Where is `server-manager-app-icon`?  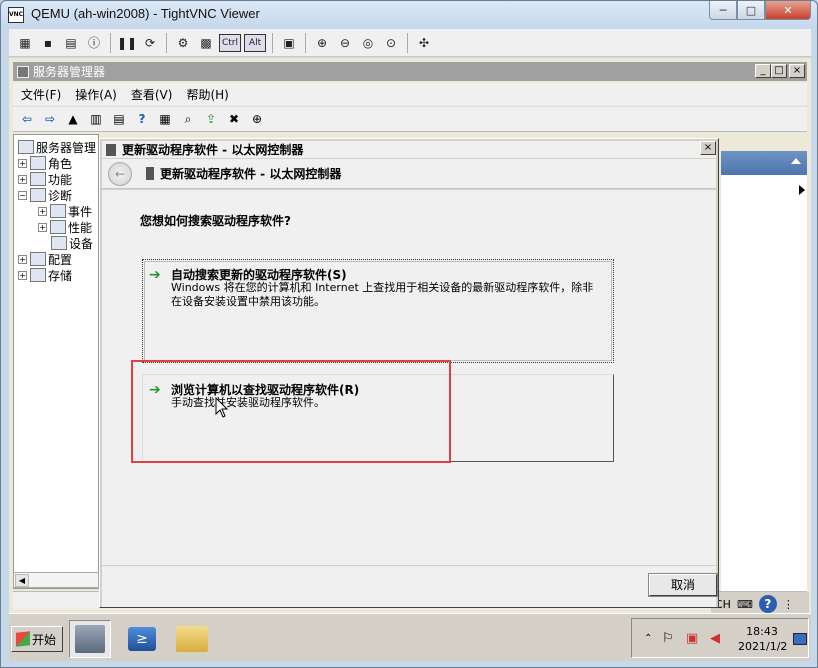 server-manager-app-icon is located at coordinates (90, 639).